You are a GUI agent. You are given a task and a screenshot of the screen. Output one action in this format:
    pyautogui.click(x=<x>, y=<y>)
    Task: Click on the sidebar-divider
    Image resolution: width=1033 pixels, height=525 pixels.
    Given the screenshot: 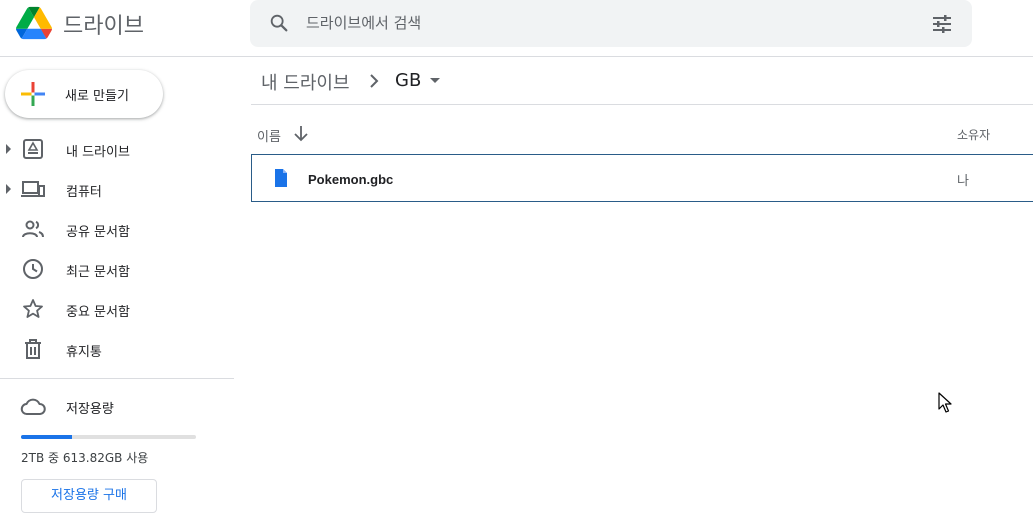 What is the action you would take?
    pyautogui.click(x=117, y=378)
    